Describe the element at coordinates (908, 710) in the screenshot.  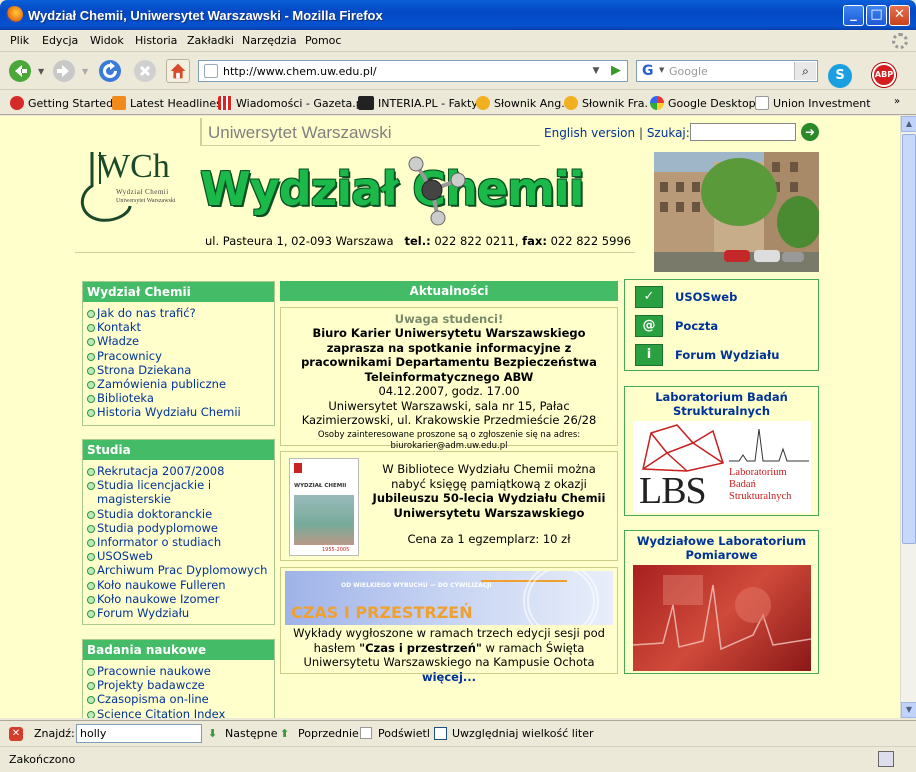
I see `scroll-down-icon: ▼` at that location.